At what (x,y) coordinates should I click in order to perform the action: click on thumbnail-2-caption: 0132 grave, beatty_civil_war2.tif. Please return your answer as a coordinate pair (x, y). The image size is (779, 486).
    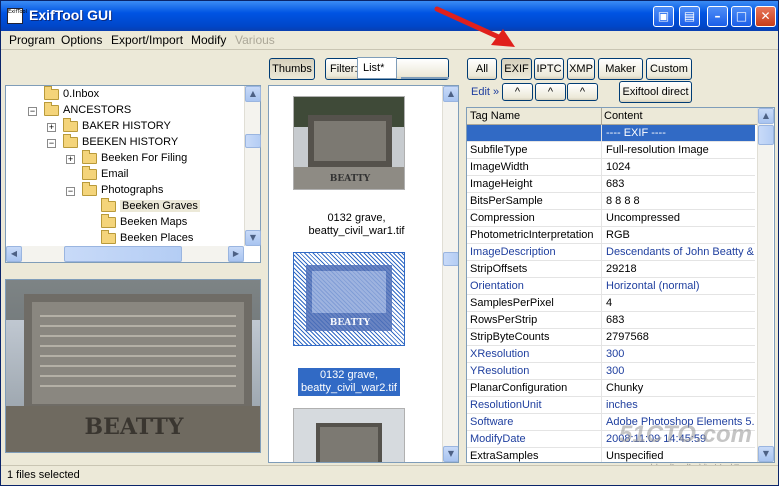
    Looking at the image, I should click on (349, 382).